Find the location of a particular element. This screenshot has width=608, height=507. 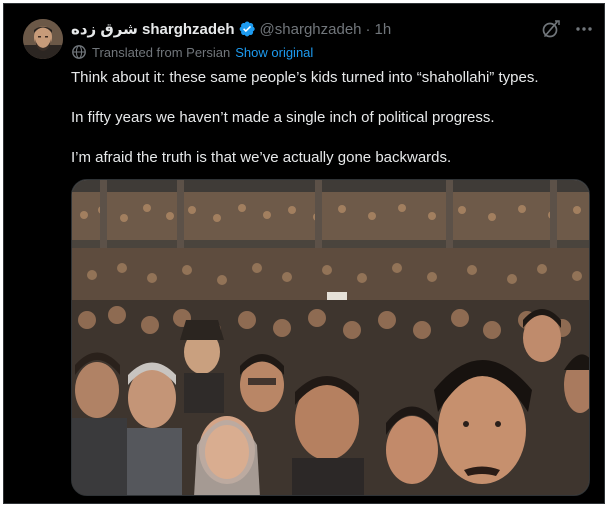

translation-notice: Translated from Persian Show original is located at coordinates (192, 52).